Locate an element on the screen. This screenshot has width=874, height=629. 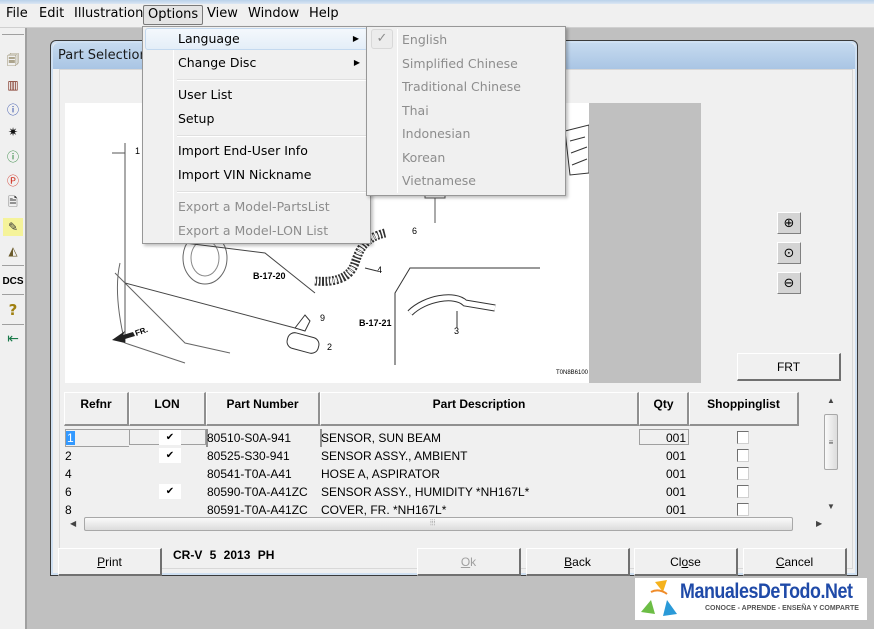
scroll-left-arrow: ◀ is located at coordinates (73, 523).